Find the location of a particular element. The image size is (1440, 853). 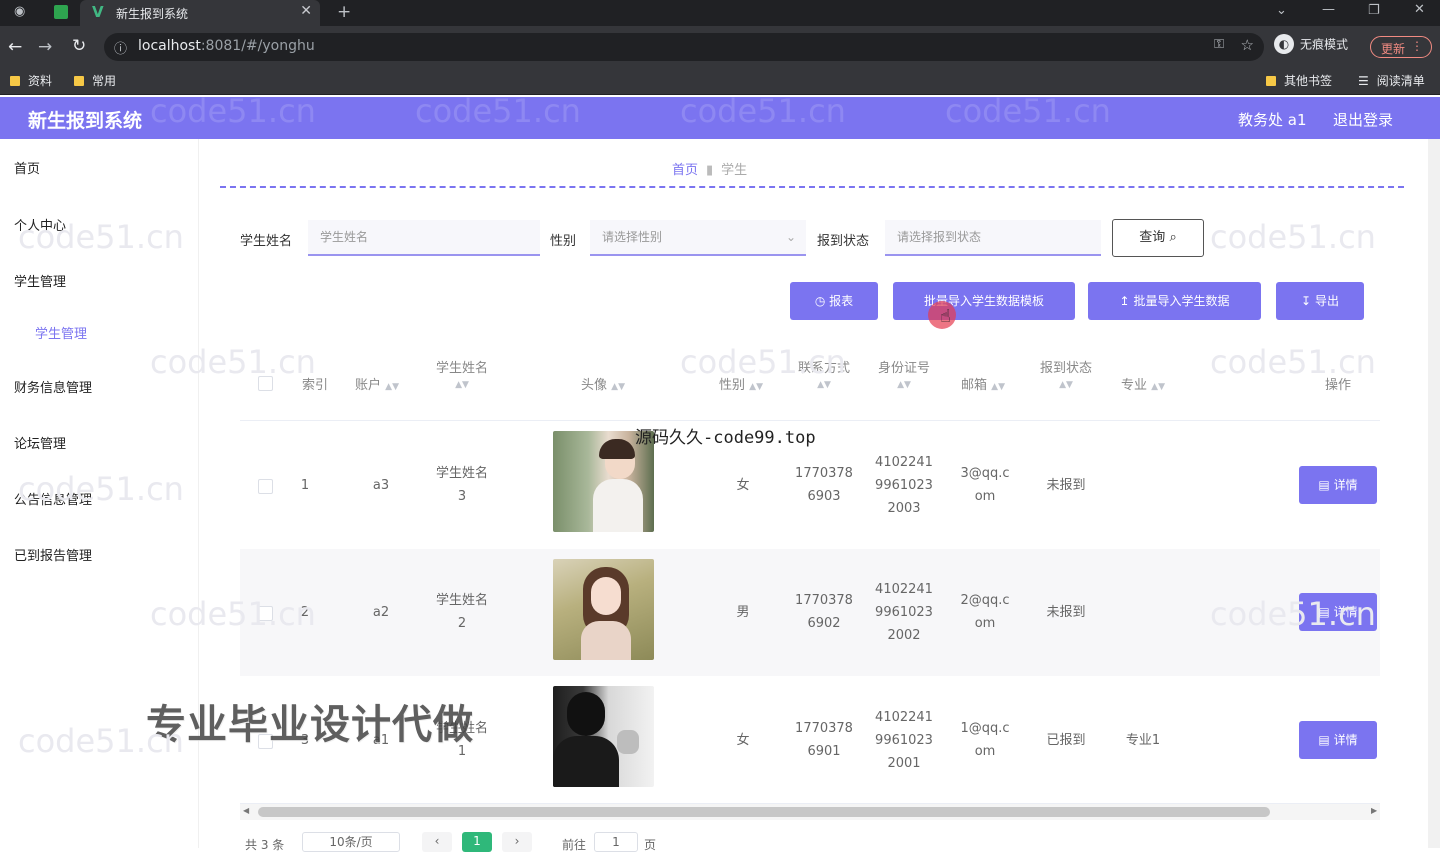

vue-logo-icon: V is located at coordinates (98, 12).